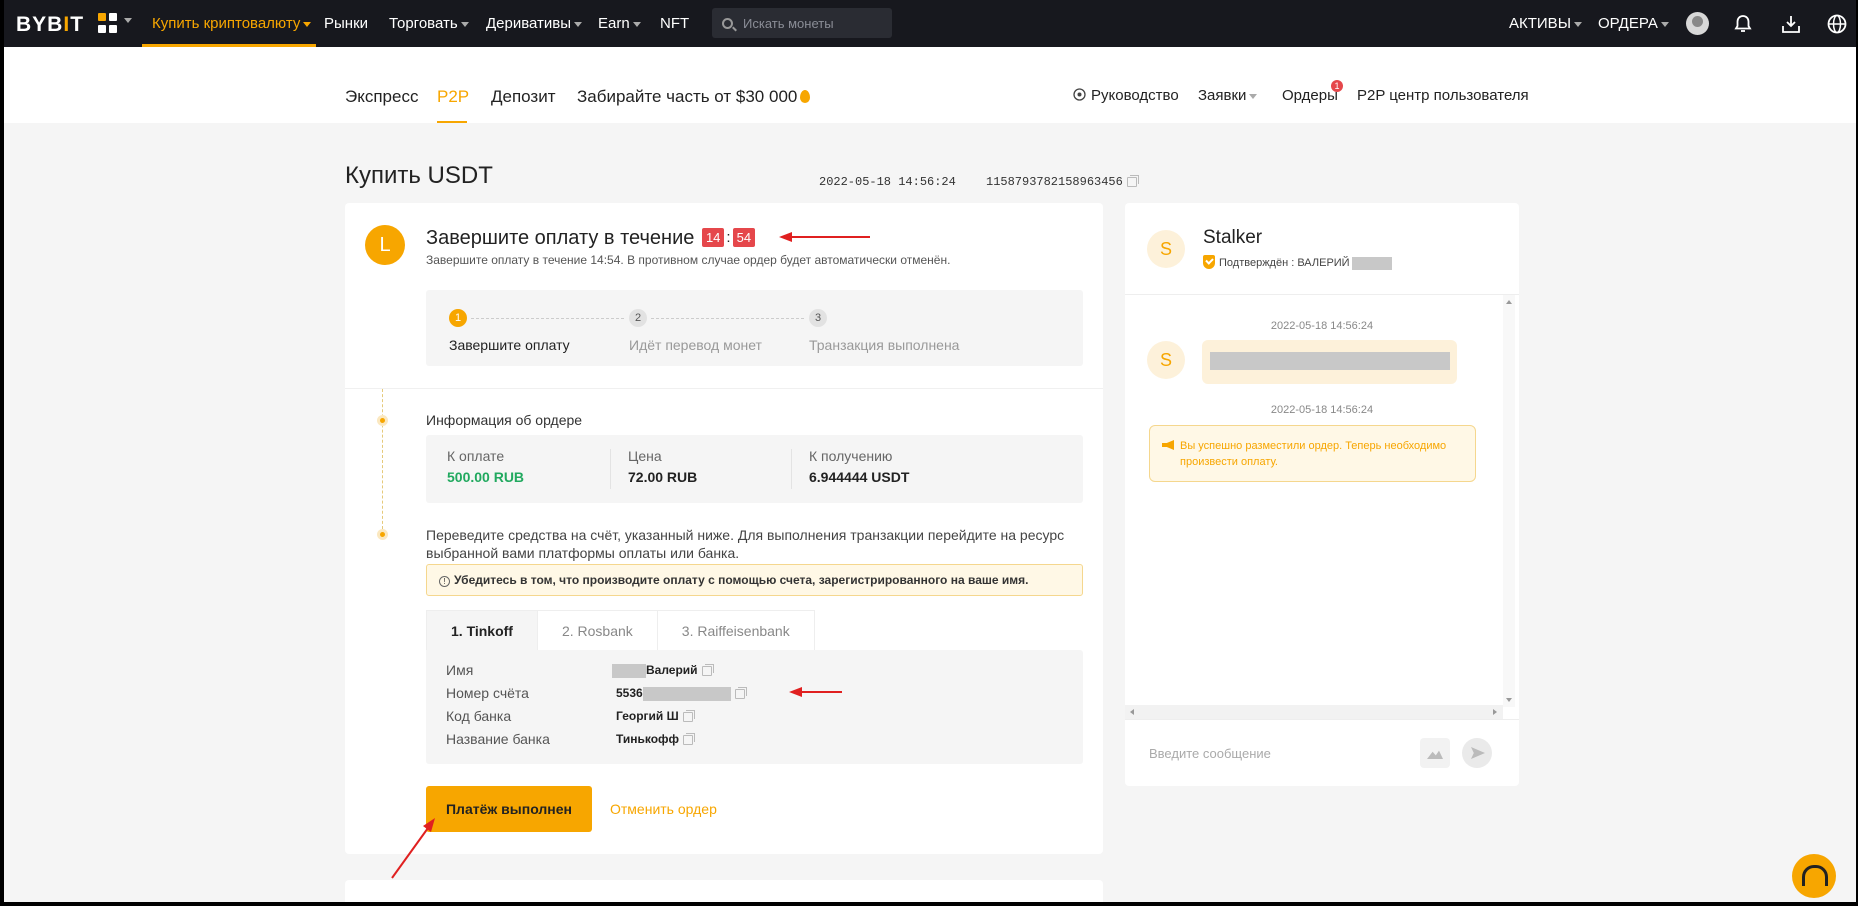 This screenshot has height=906, width=1858. What do you see at coordinates (1168, 445) in the screenshot?
I see `megaphone-icon` at bounding box center [1168, 445].